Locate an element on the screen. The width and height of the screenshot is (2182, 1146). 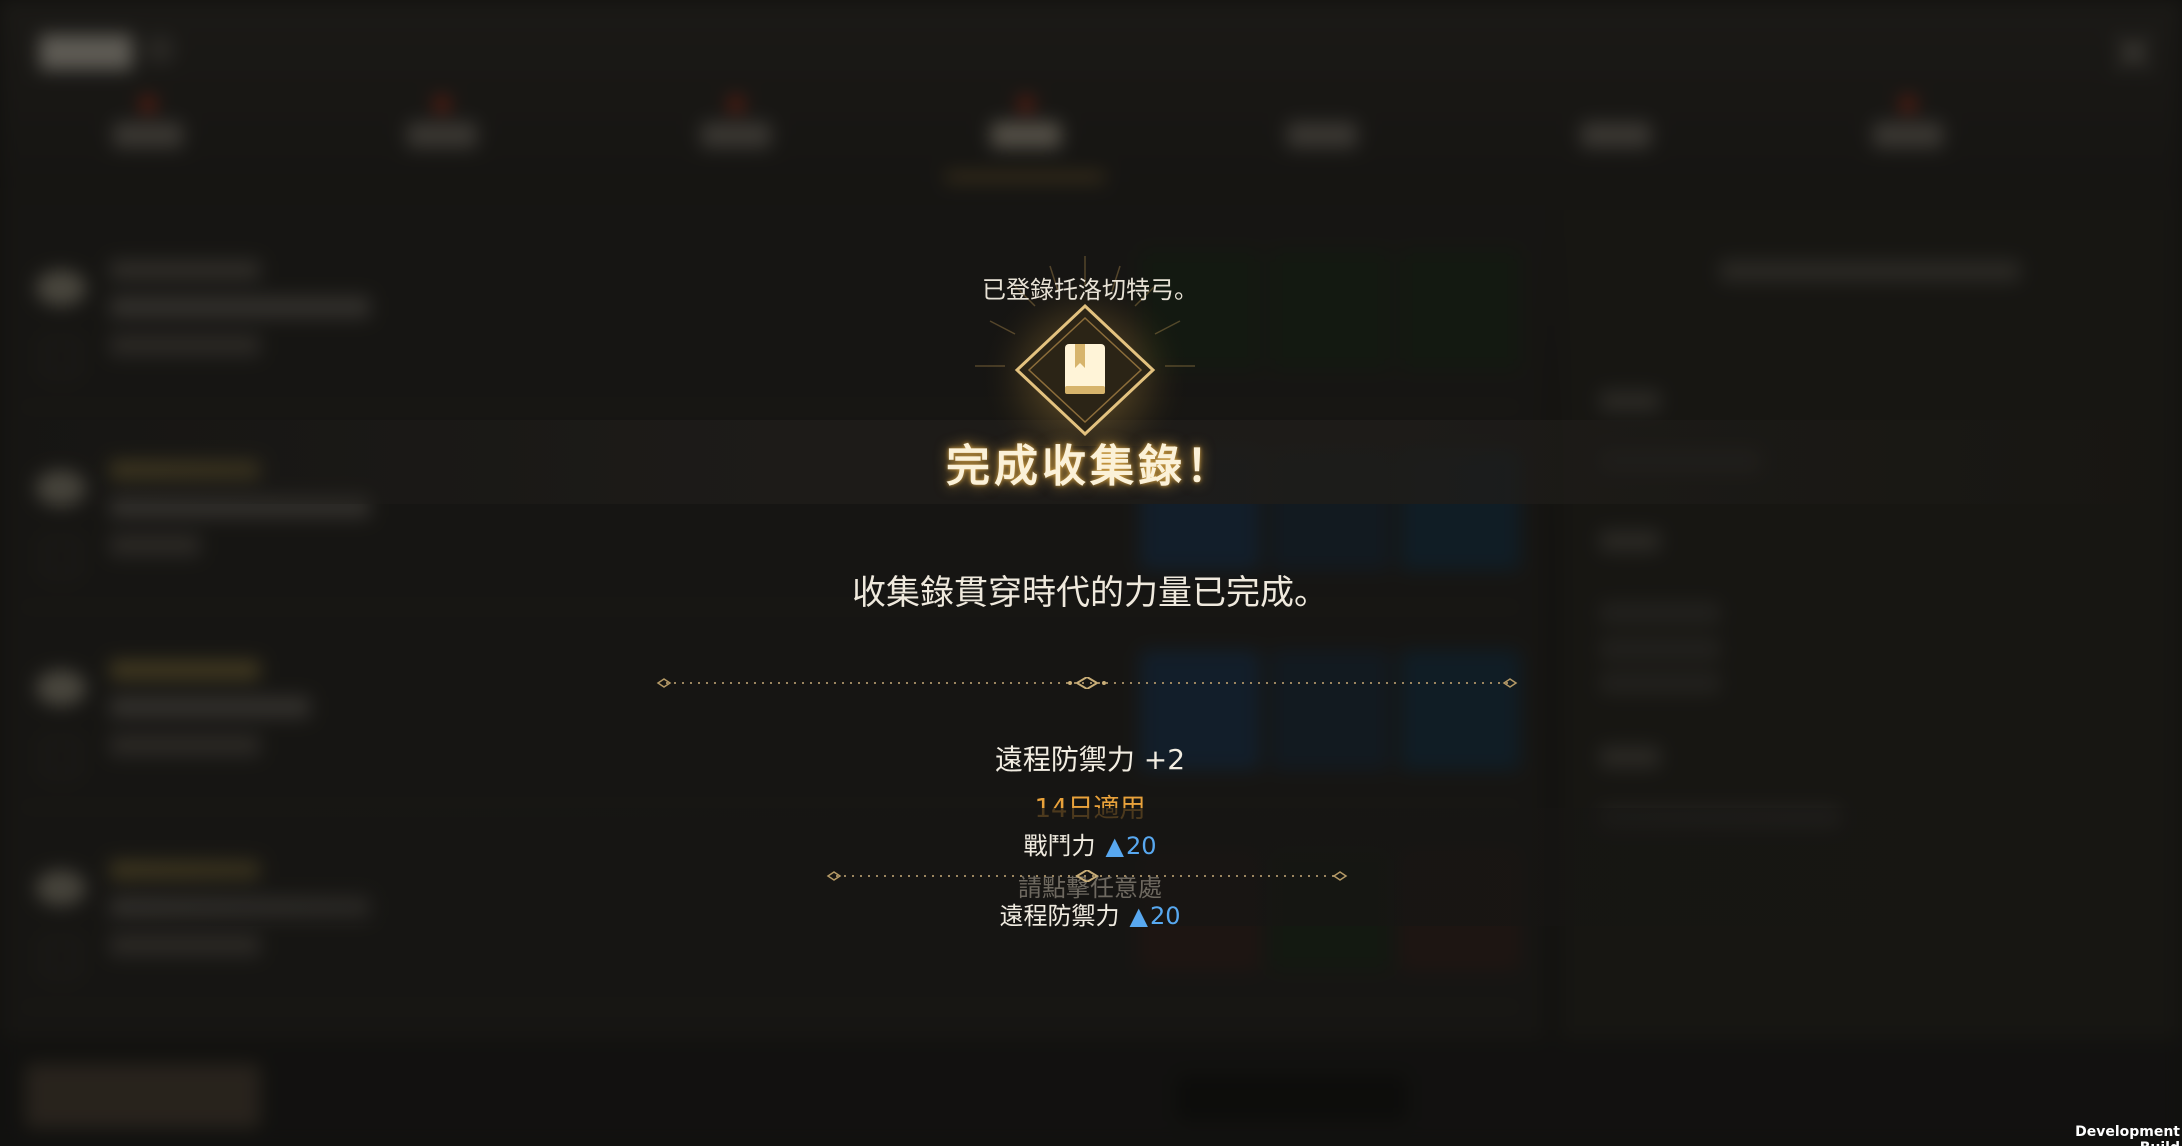
stat-effect: 遠程防禦力 +2 is located at coordinates (1090, 759).